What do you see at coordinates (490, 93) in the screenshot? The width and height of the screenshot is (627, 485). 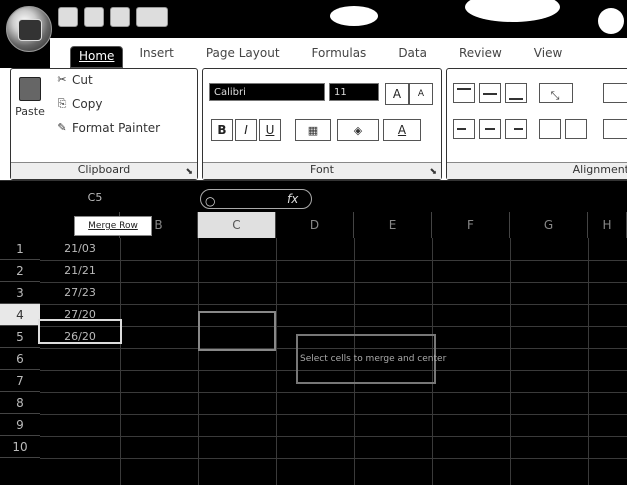 I see `middle-align-button` at bounding box center [490, 93].